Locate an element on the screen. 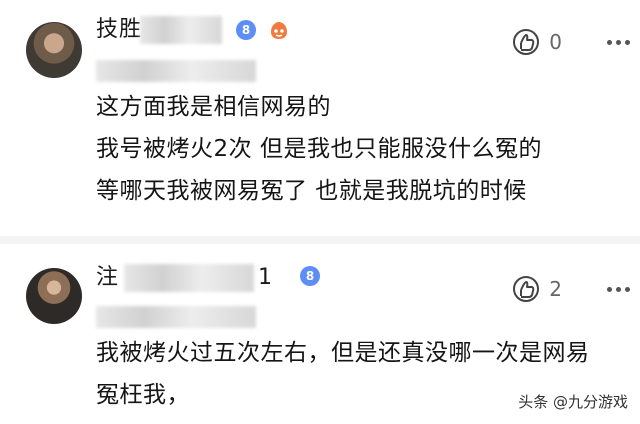  comment-line: 这方面我是相信网易的 is located at coordinates (213, 107).